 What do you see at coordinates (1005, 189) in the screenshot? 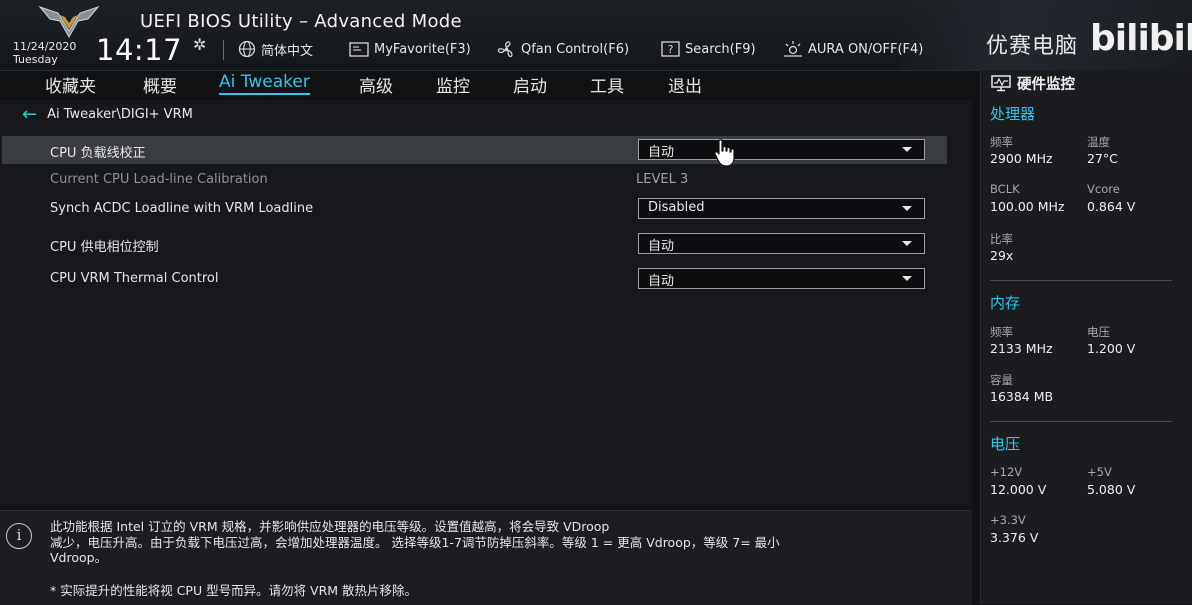
I see `bclk-label: BCLK` at bounding box center [1005, 189].